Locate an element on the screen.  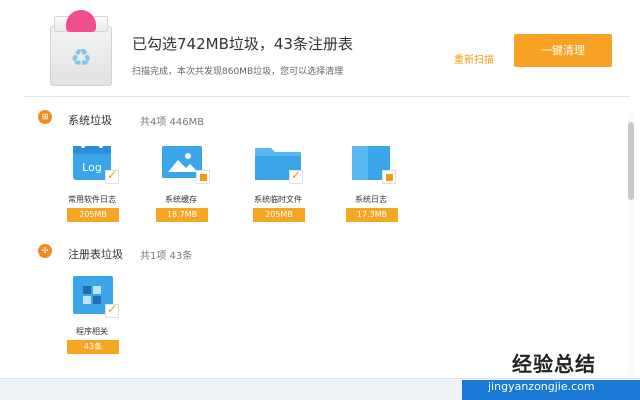
item-label: 程序相关 is located at coordinates (92, 331).